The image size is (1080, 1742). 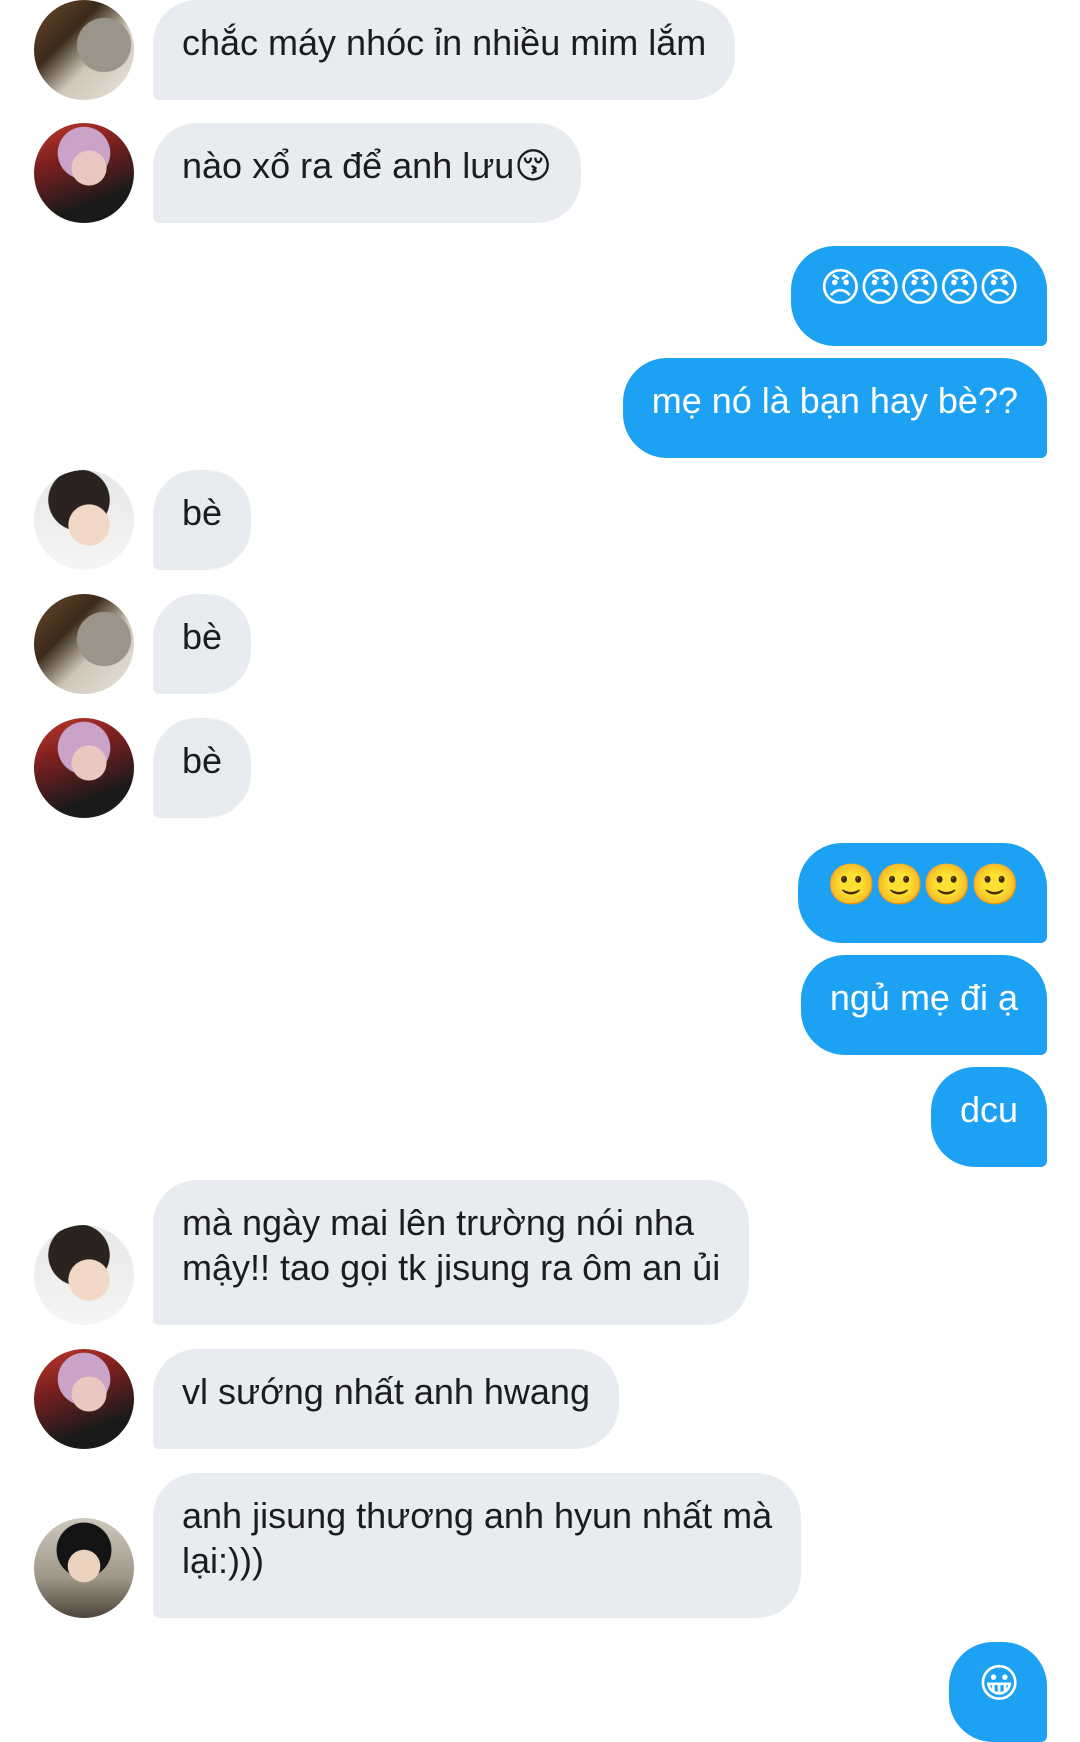 What do you see at coordinates (998, 1692) in the screenshot?
I see `message-bubble-outgoing: 😀` at bounding box center [998, 1692].